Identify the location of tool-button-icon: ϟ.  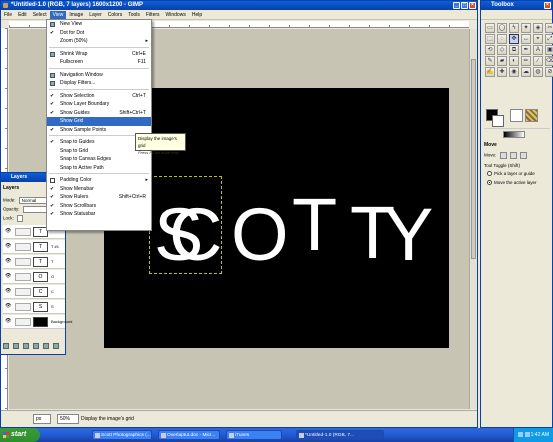
(514, 28).